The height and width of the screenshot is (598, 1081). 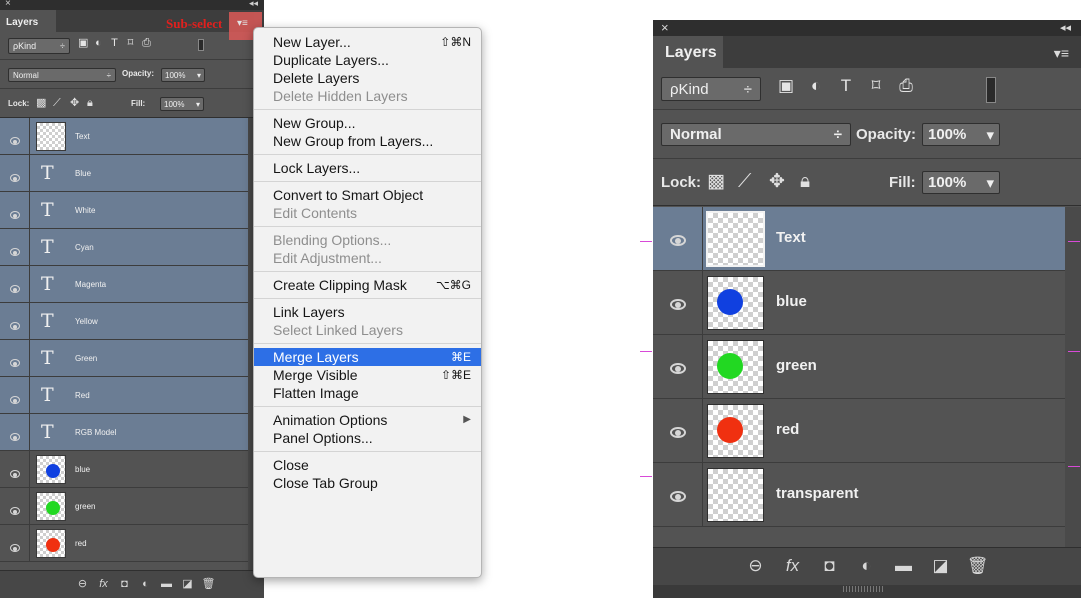 What do you see at coordinates (132, 321) in the screenshot?
I see `layer-row: T Yellow` at bounding box center [132, 321].